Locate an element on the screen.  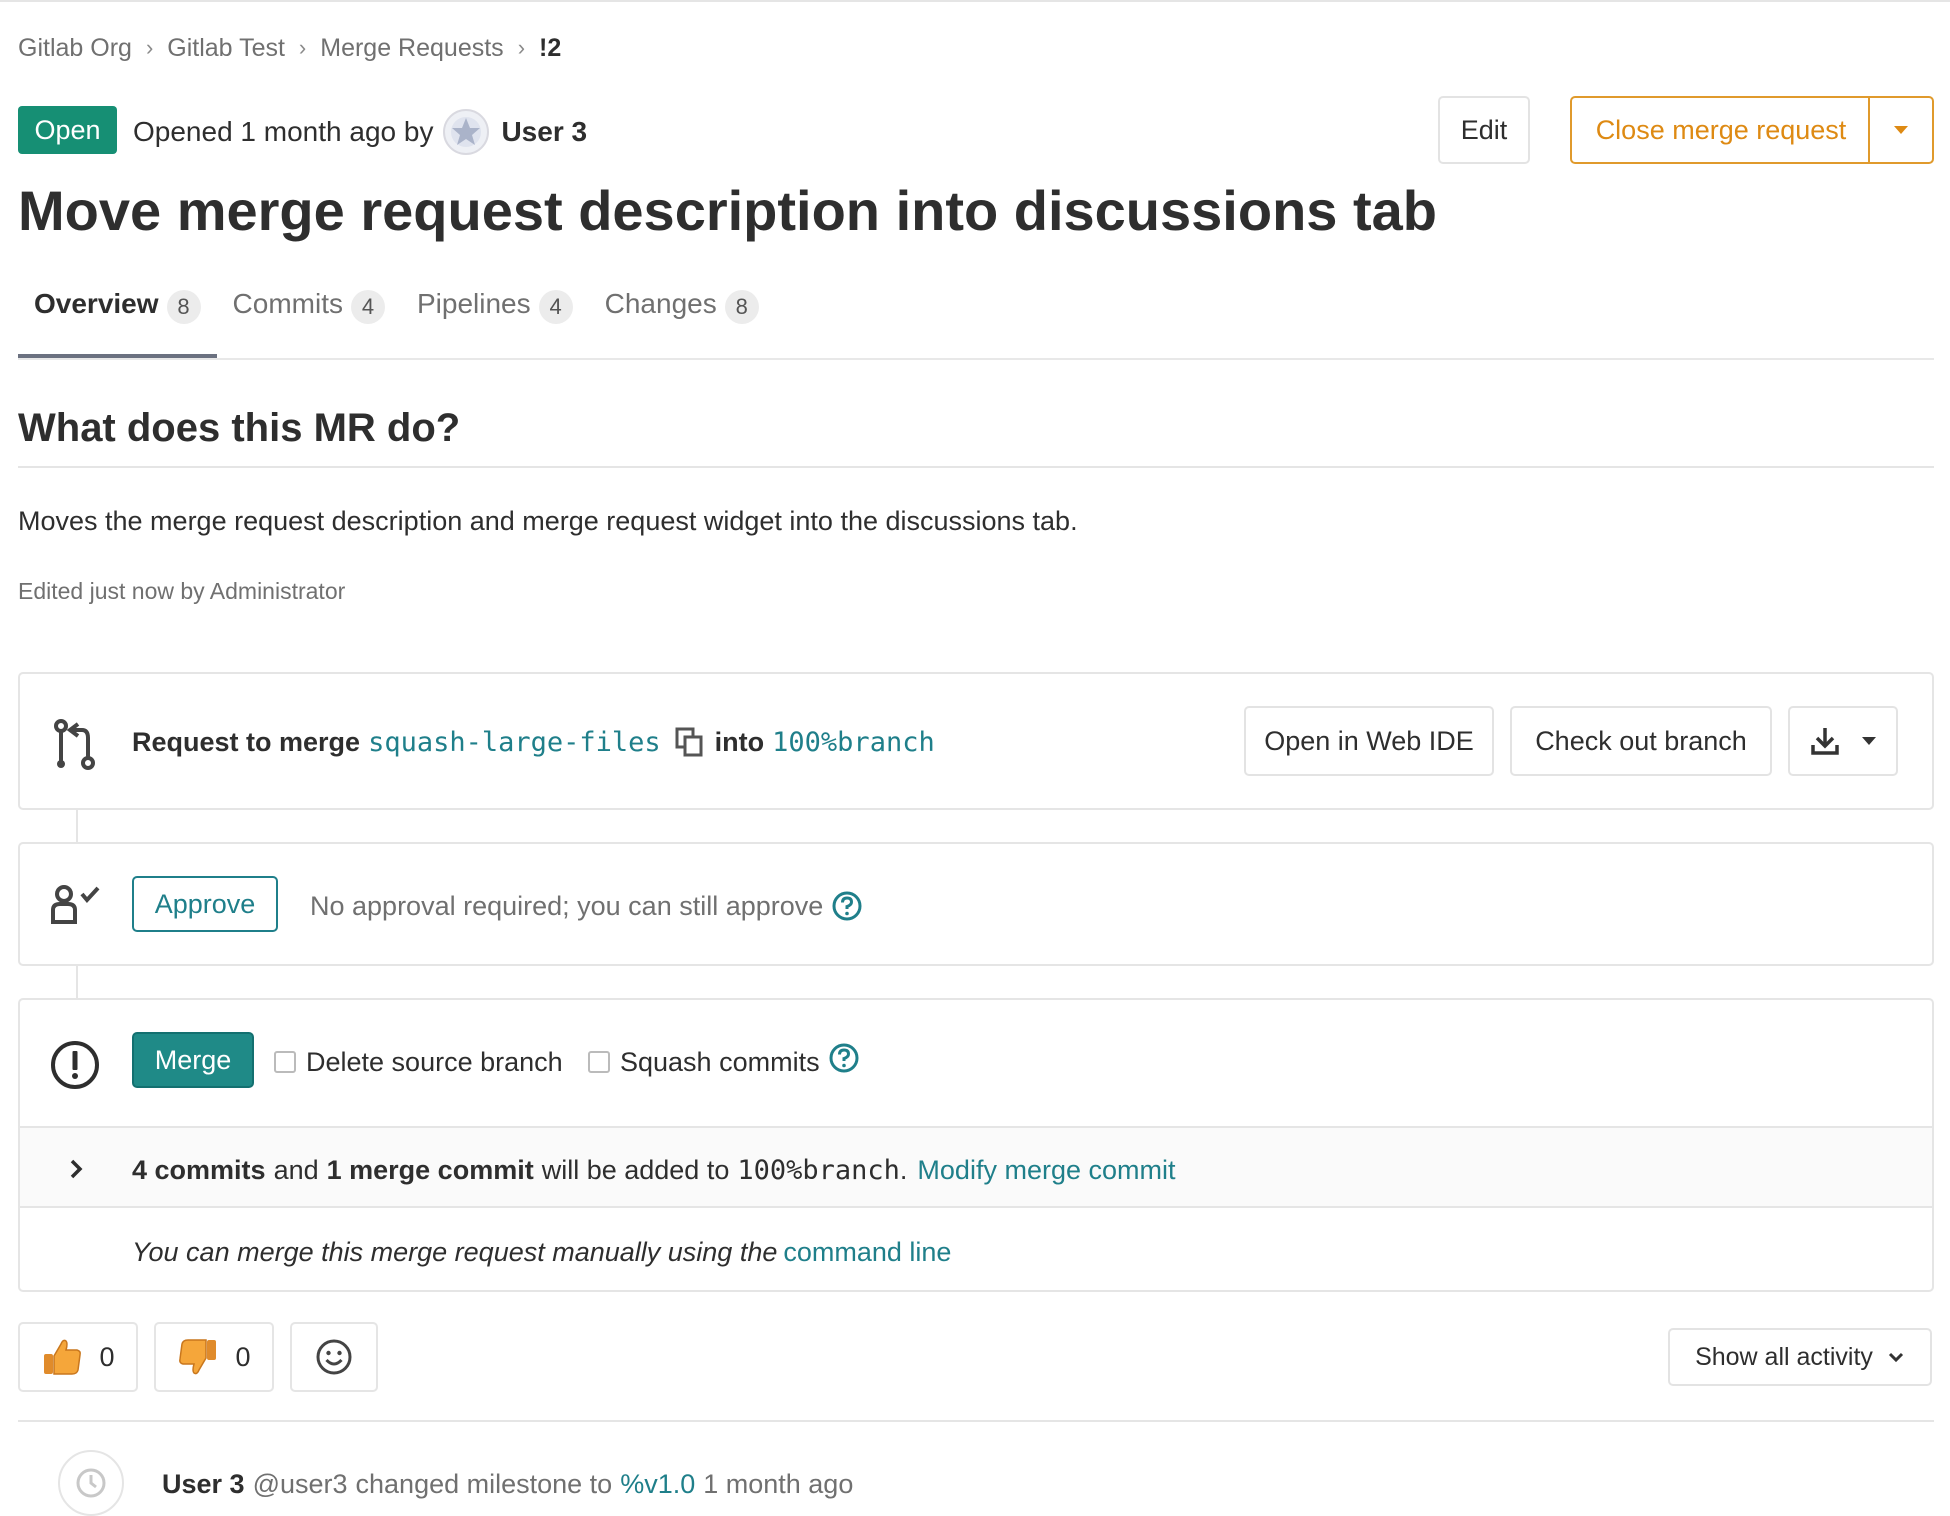
squash-commits-checkbox is located at coordinates (599, 1062).